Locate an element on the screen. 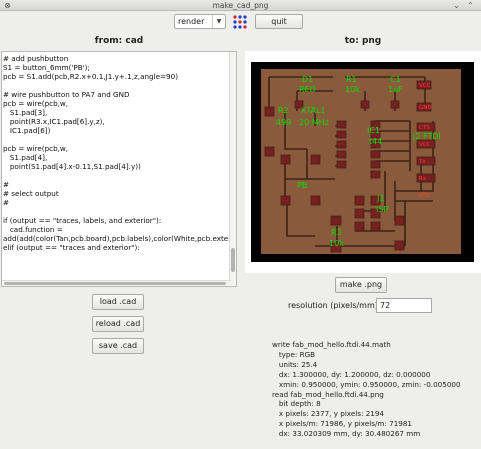 This screenshot has width=481, height=449. load-cad-button: load .cad is located at coordinates (118, 302).